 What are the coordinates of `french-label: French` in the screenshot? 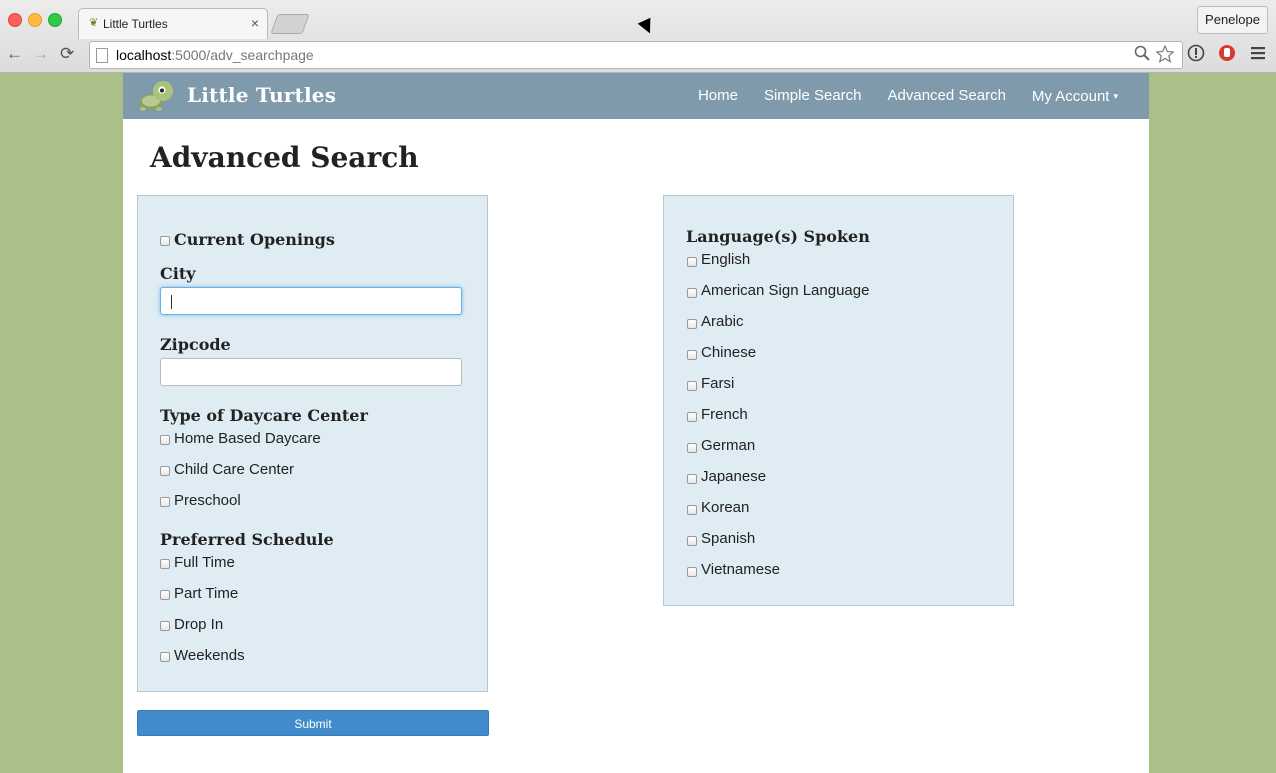 It's located at (724, 414).